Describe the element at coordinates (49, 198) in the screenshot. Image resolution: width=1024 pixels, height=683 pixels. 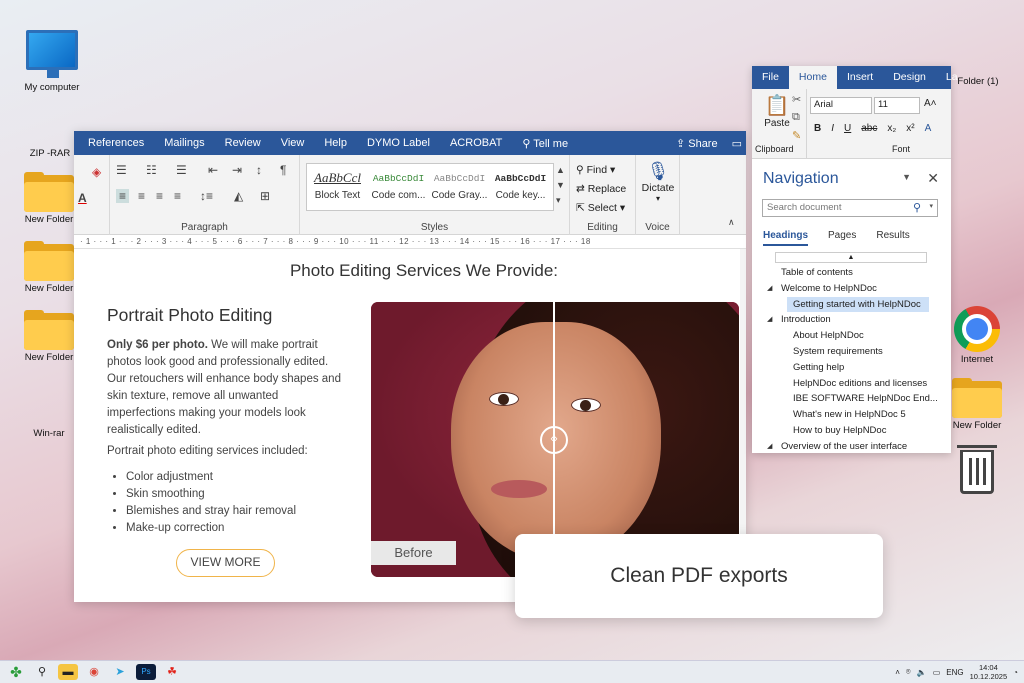
I see `desktop-icon-new-folder-1: New Folder` at that location.